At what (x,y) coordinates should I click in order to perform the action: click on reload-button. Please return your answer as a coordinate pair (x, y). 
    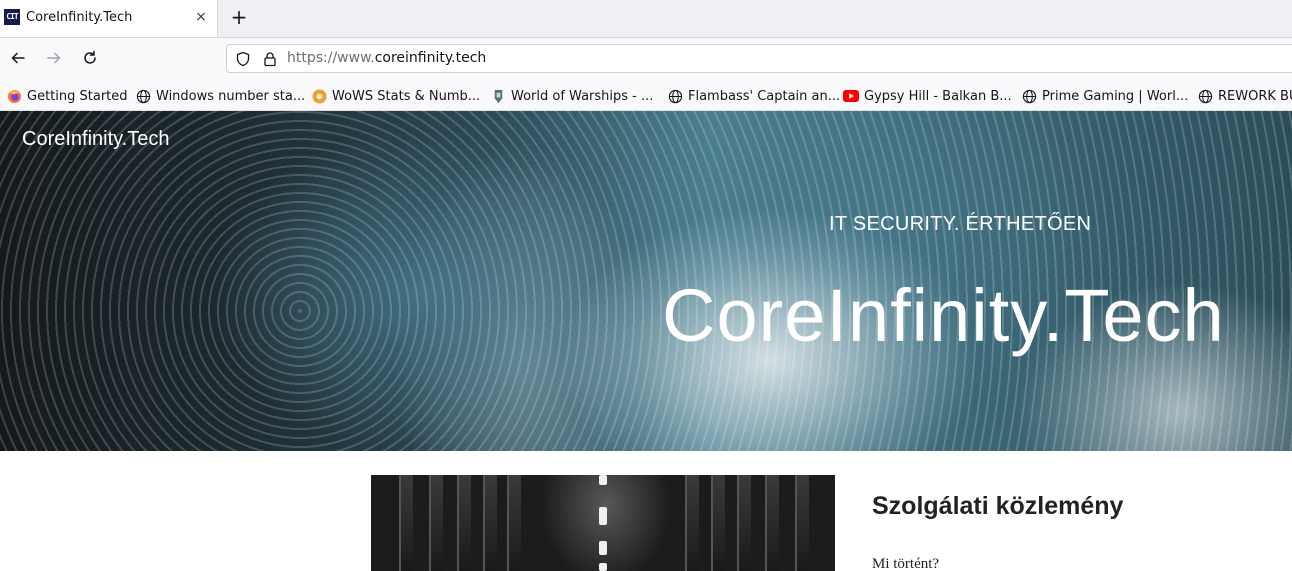
    Looking at the image, I should click on (90, 58).